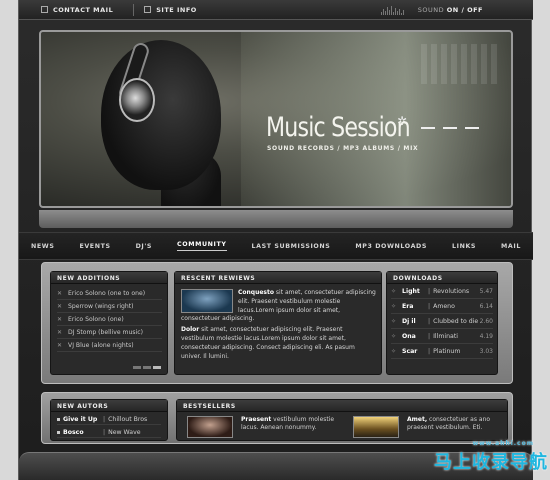 The height and width of the screenshot is (480, 550). Describe the element at coordinates (80, 419) in the screenshot. I see `autor-name: Give it Up` at that location.